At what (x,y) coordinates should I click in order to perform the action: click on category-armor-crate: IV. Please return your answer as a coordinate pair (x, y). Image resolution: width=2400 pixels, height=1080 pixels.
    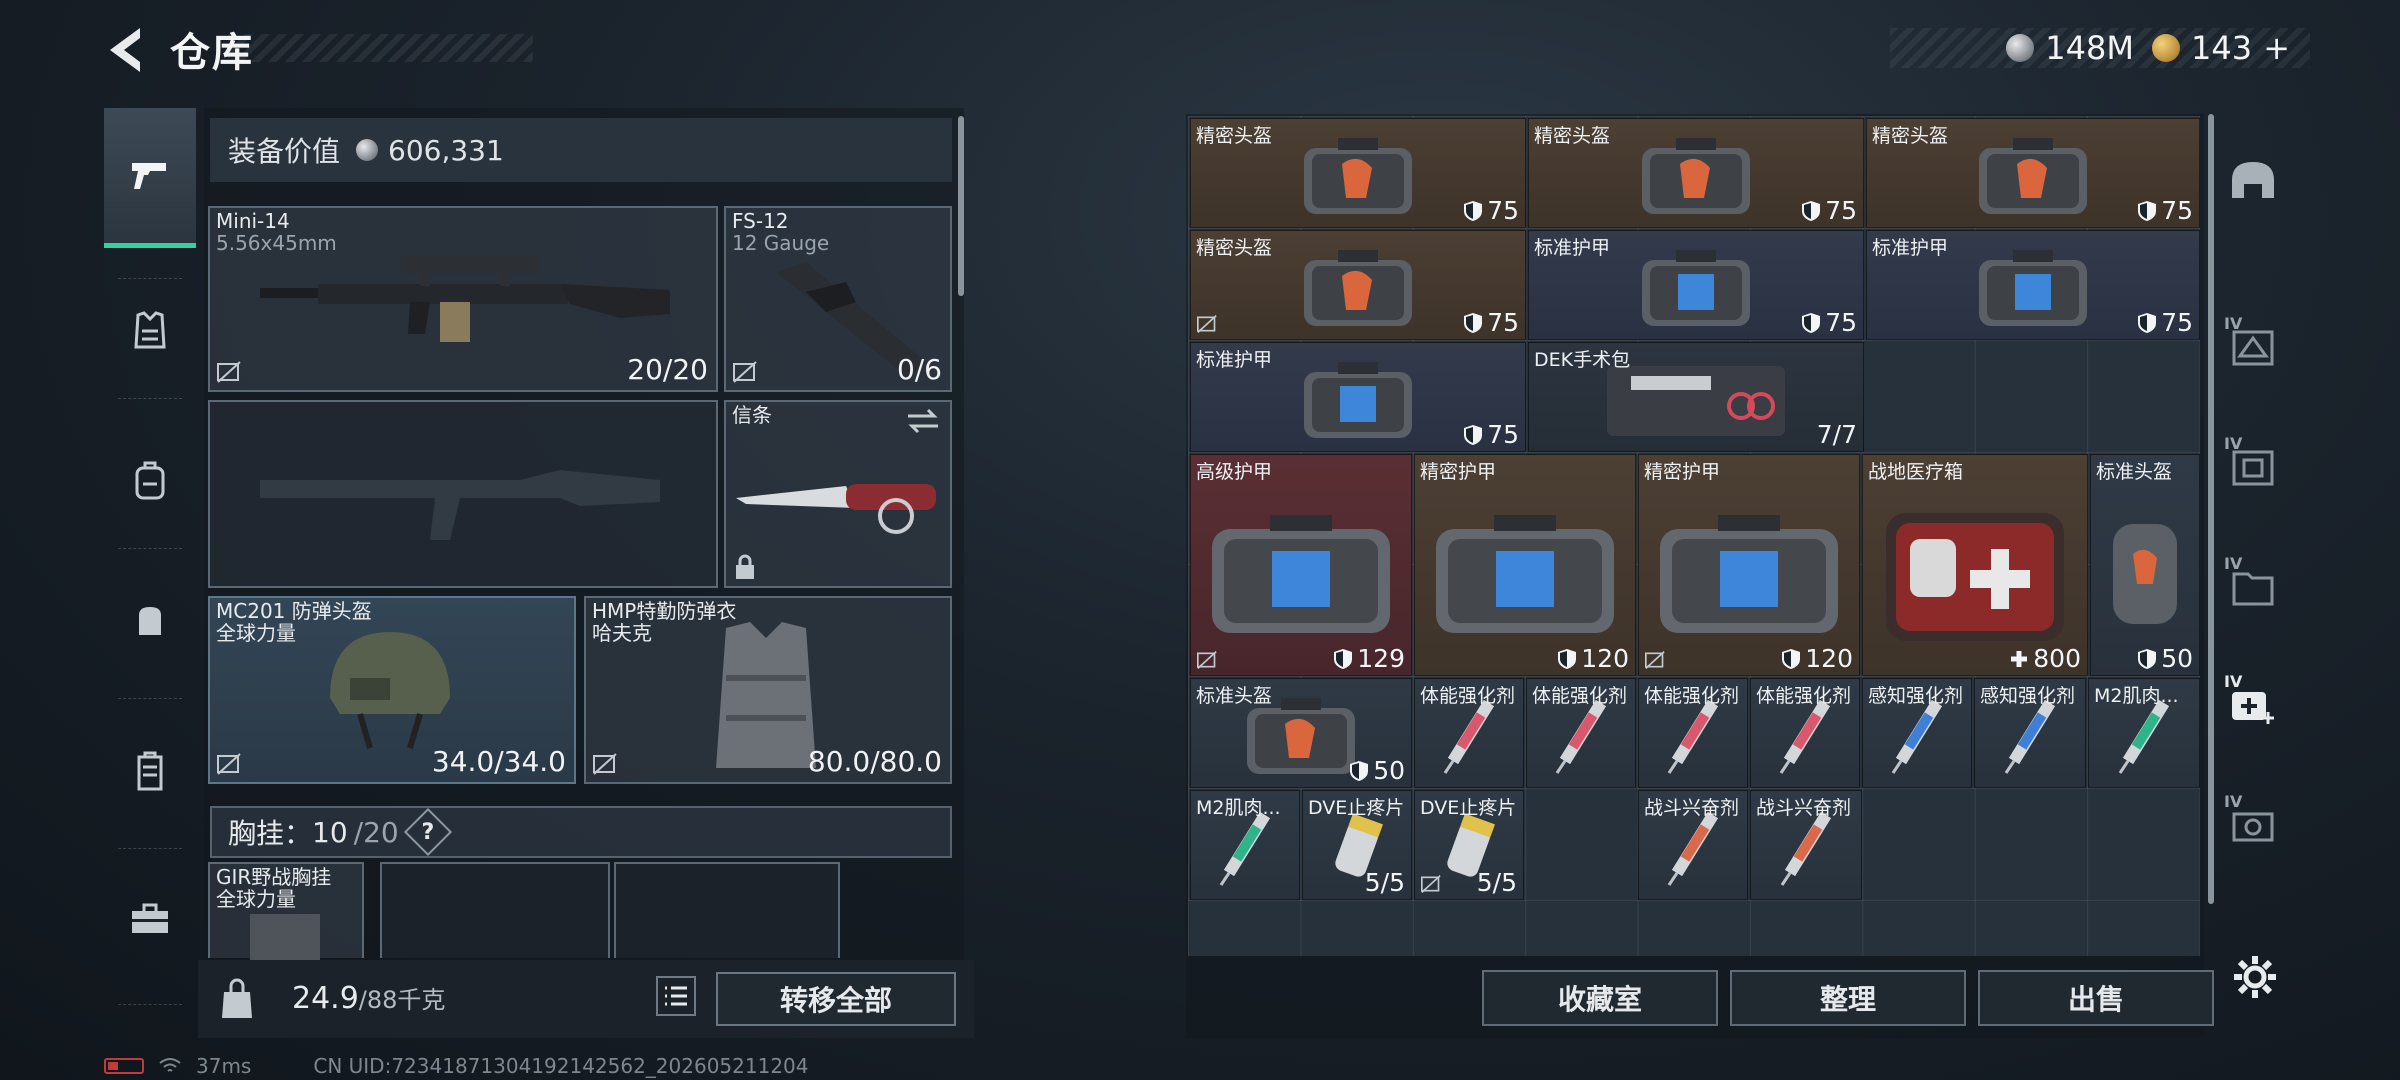
    Looking at the image, I should click on (2253, 346).